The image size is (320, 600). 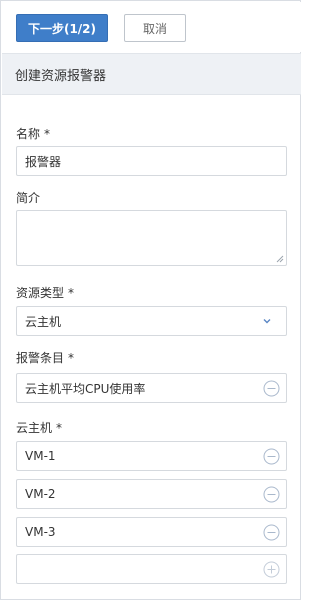 I want to click on alarm-item-value: 云主机平均CPU使用率, so click(x=85, y=388).